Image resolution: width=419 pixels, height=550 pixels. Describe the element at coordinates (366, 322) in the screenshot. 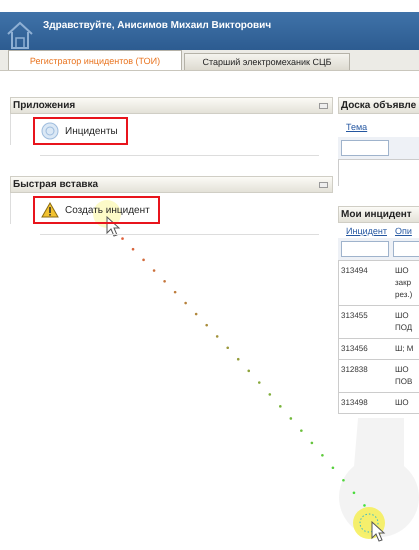

I see `table-cell: 313455` at that location.